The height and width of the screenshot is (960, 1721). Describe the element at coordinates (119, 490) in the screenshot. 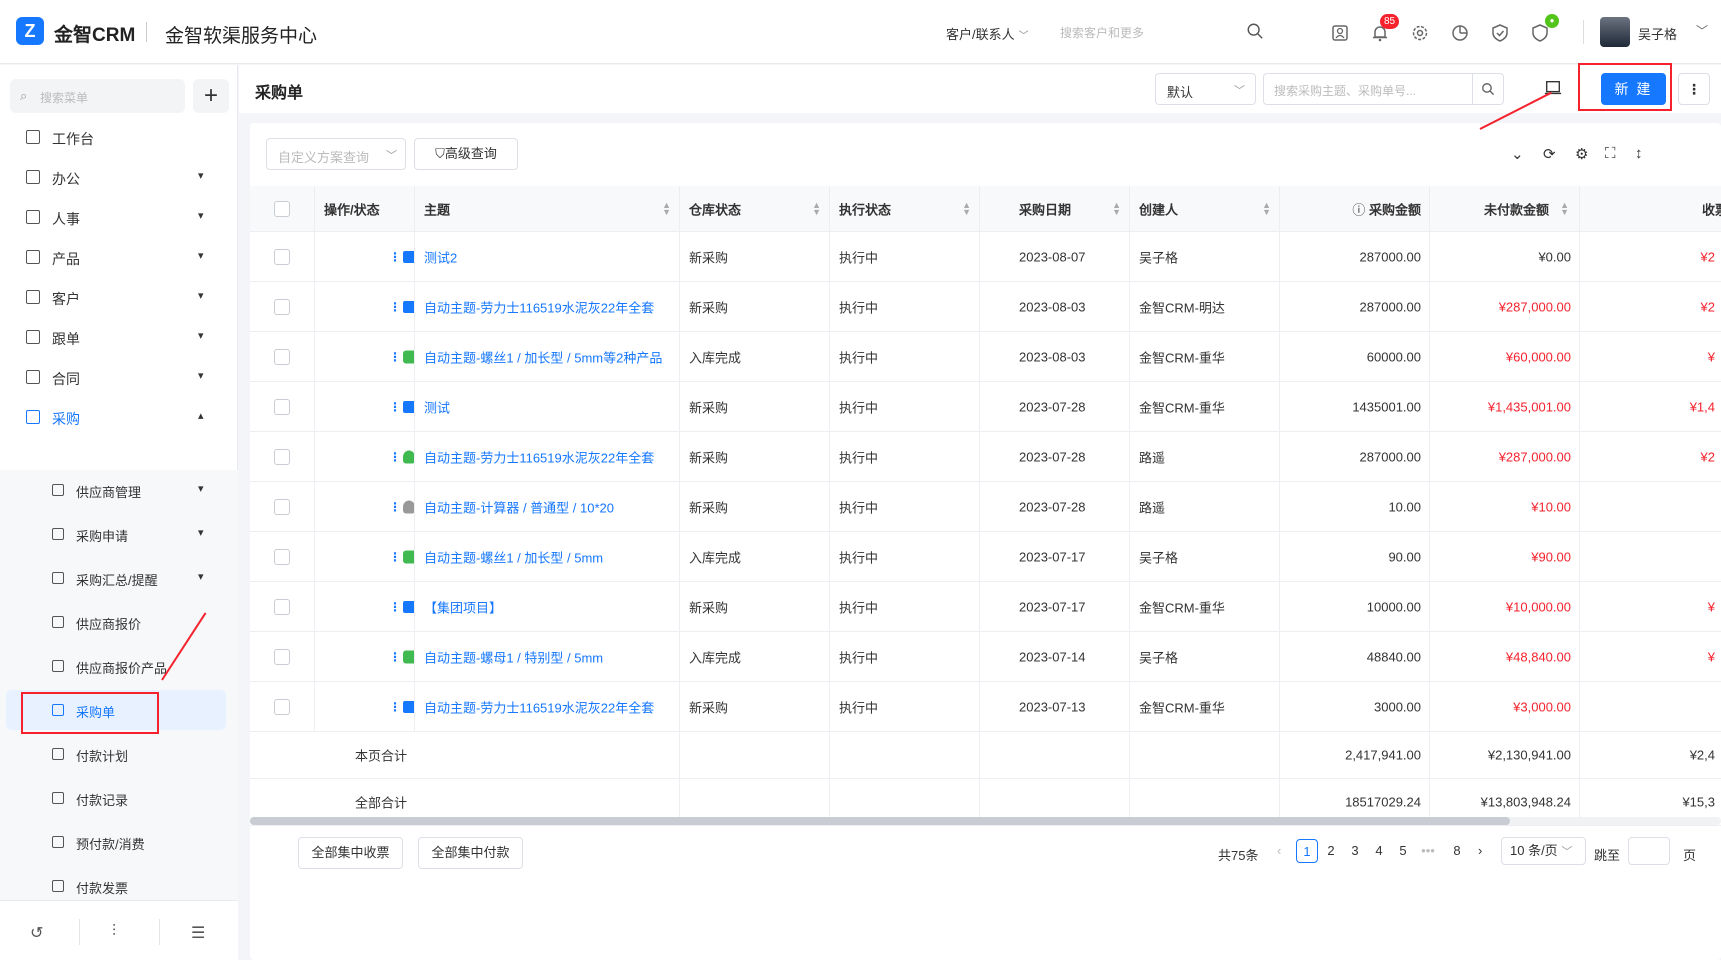

I see `sidebar-item-supplier-mgmt: 供应商管理 ▾` at that location.